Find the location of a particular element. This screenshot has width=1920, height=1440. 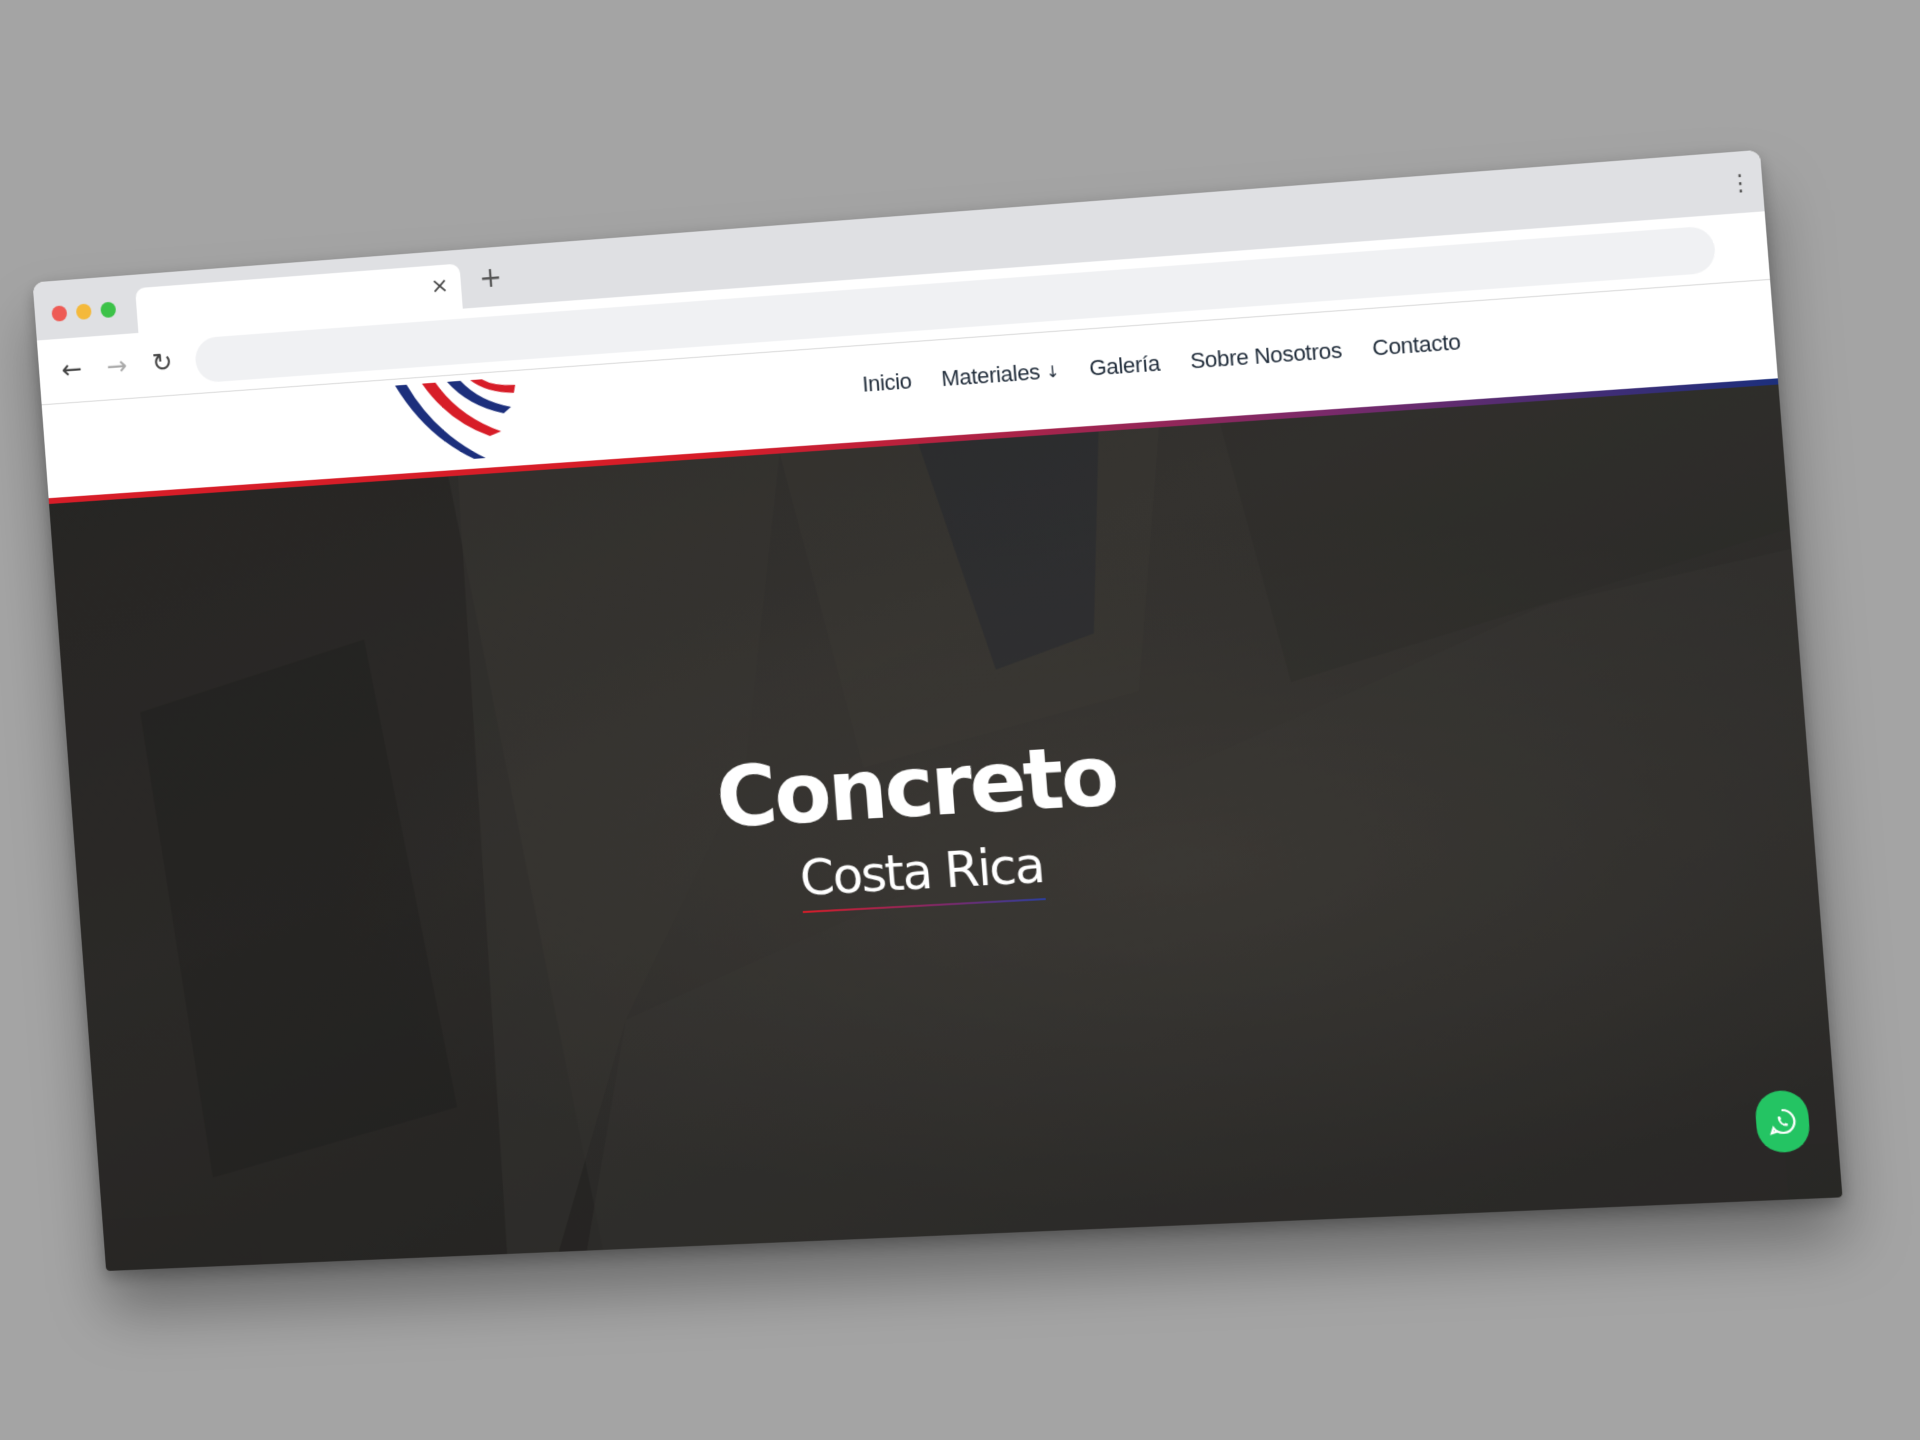

hero-subtitle-wrap: Costa Rica is located at coordinates (921, 874).